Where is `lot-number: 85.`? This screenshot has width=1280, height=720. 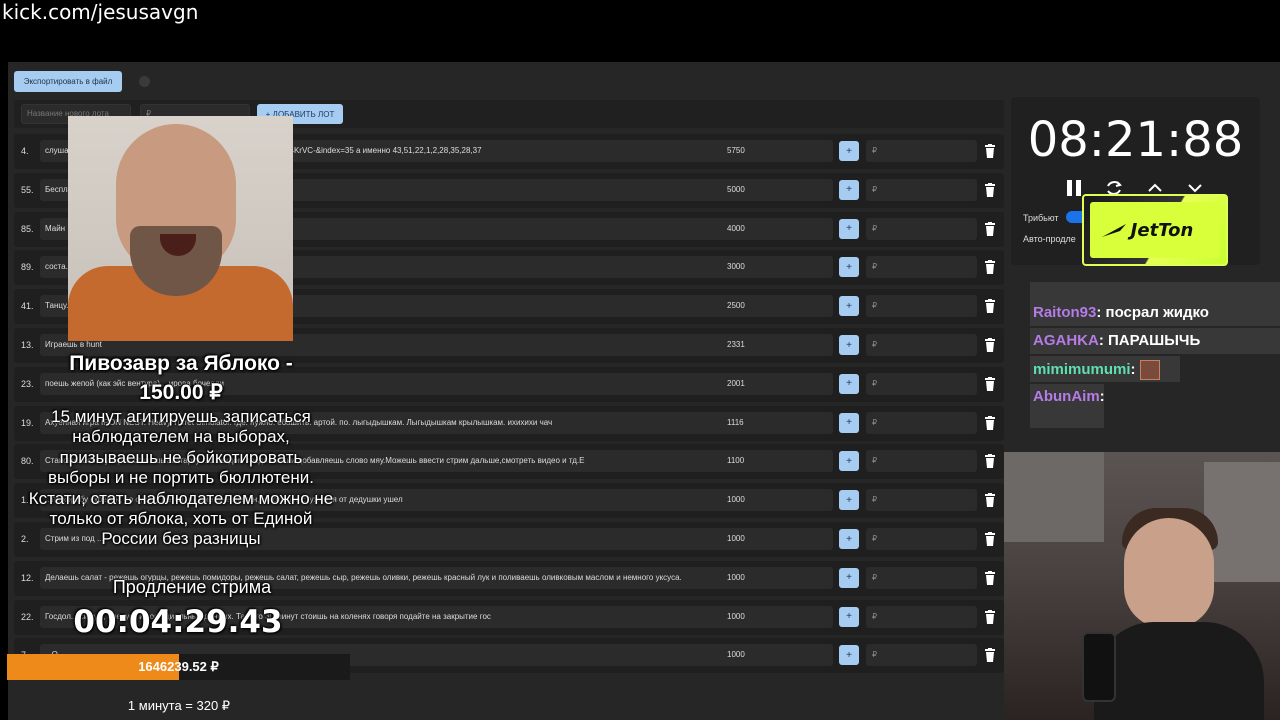
lot-number: 85. is located at coordinates (27, 228).